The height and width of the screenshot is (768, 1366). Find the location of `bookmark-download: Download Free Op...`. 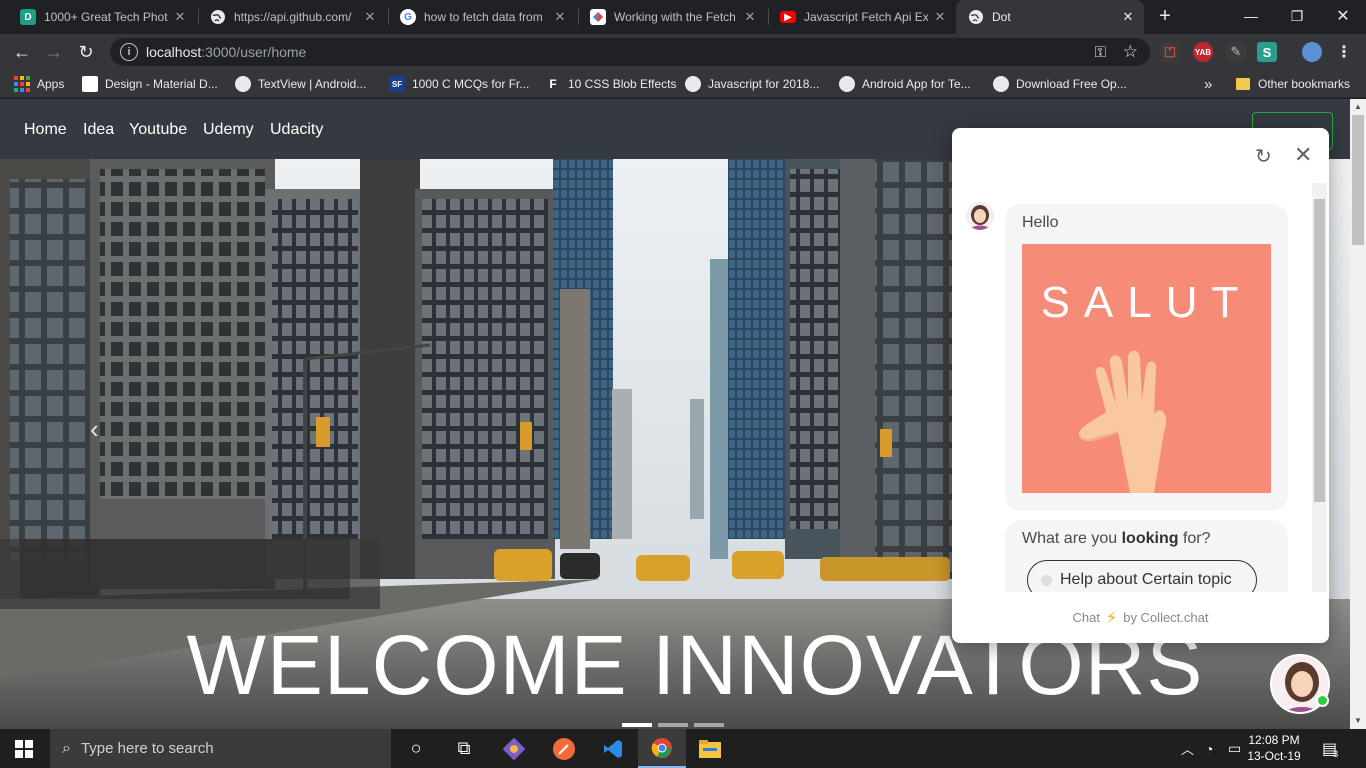

bookmark-download: Download Free Op... is located at coordinates (1060, 84).